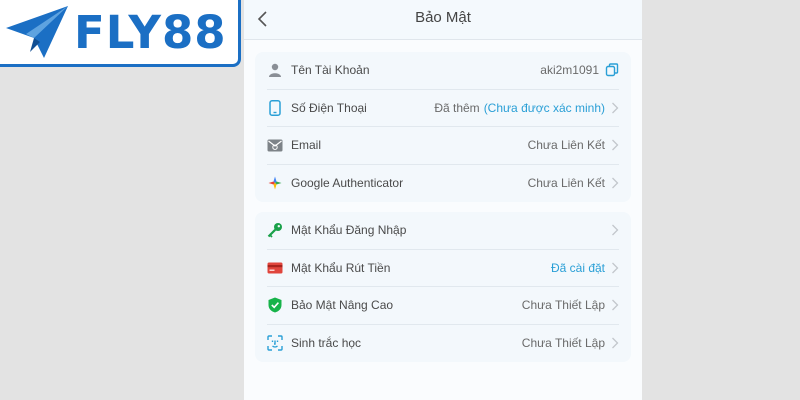 The width and height of the screenshot is (800, 400). I want to click on brand-logo: FLY88, so click(120, 33).